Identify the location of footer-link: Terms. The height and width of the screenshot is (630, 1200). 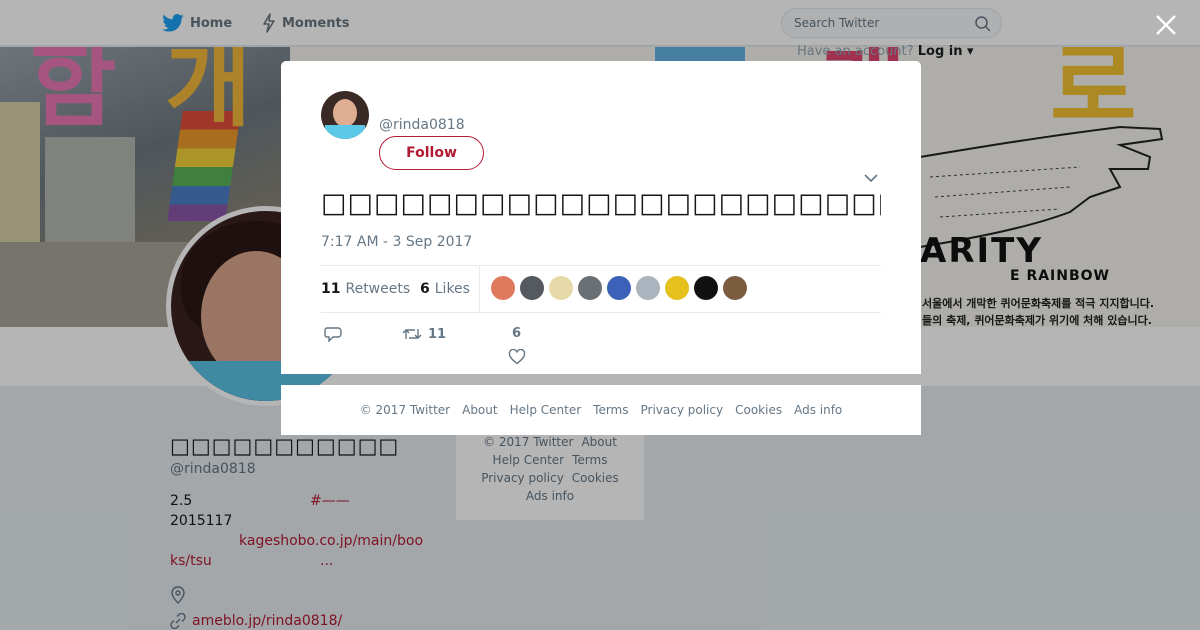
(610, 410).